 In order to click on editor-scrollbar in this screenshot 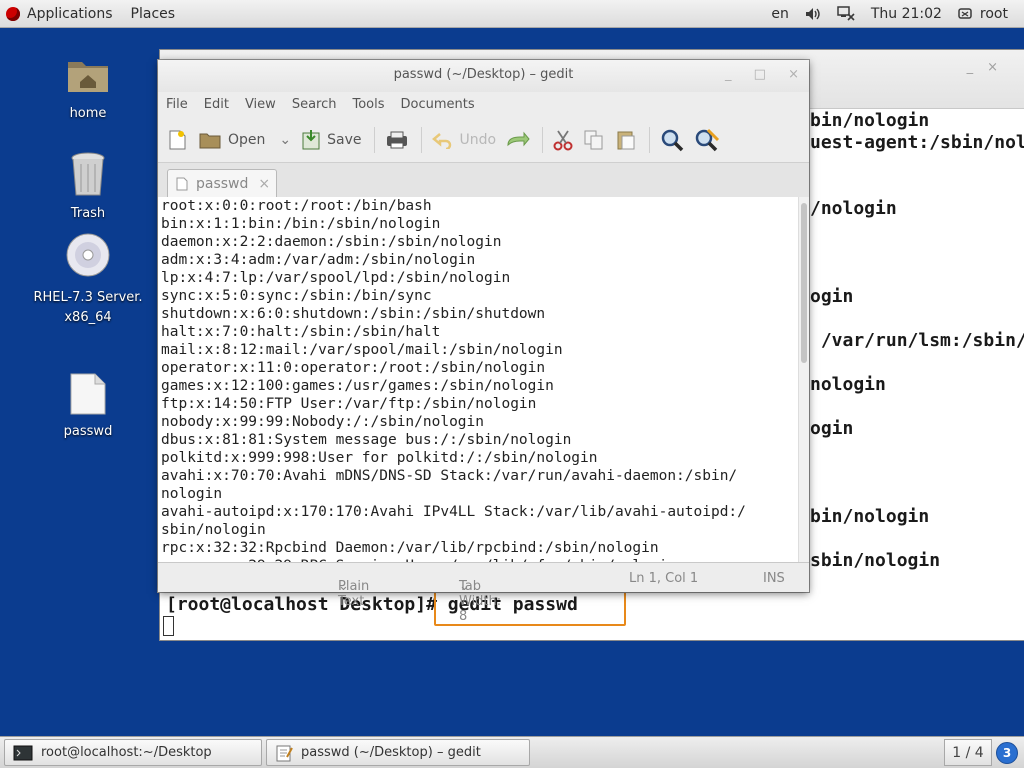, I will do `click(803, 379)`.